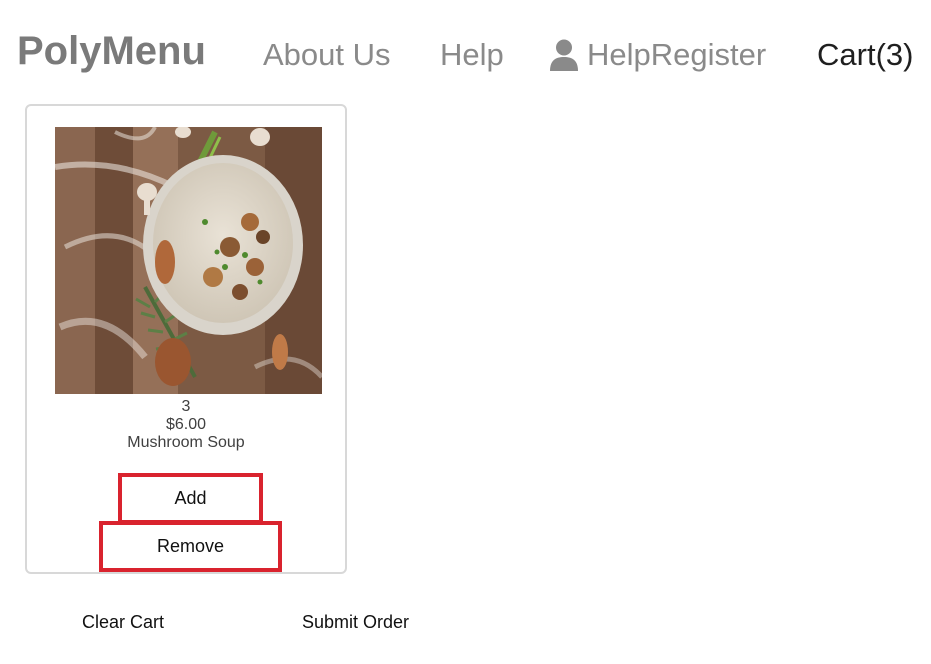  What do you see at coordinates (190, 498) in the screenshot?
I see `add-button: Add` at bounding box center [190, 498].